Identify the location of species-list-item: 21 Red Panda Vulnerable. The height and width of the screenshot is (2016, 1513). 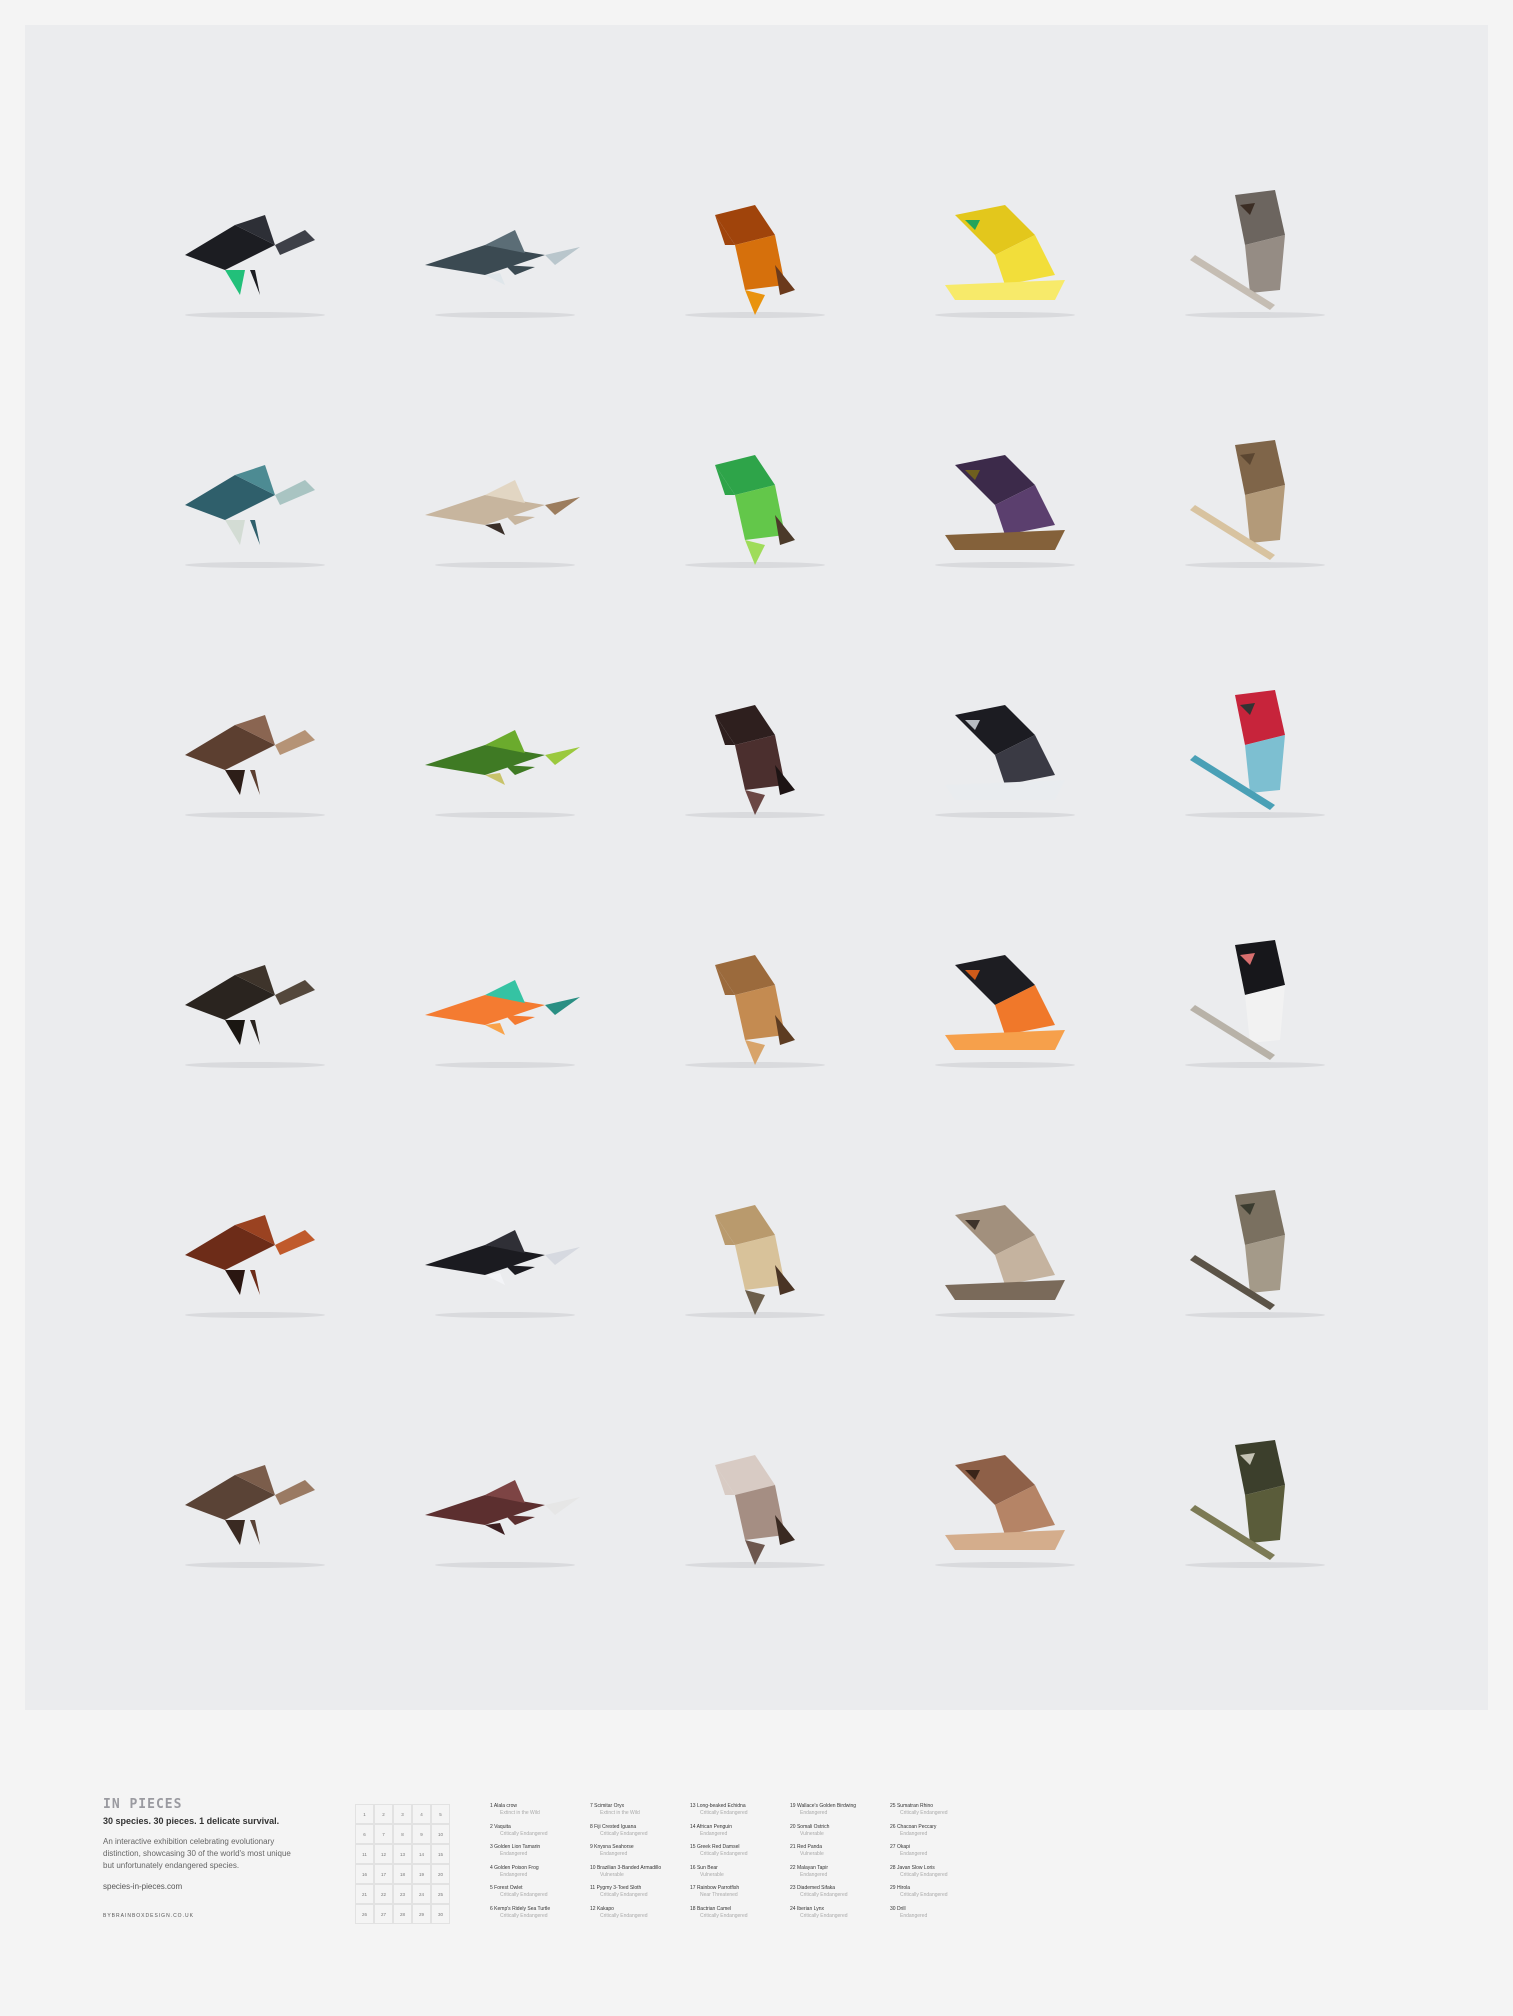
(840, 1854).